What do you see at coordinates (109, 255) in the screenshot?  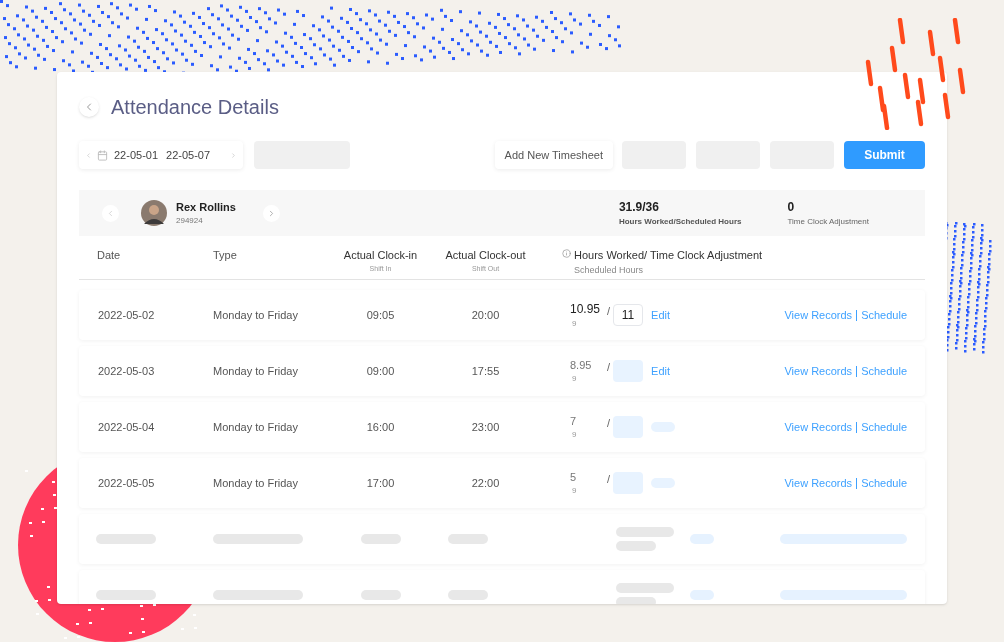 I see `column-header: Date` at bounding box center [109, 255].